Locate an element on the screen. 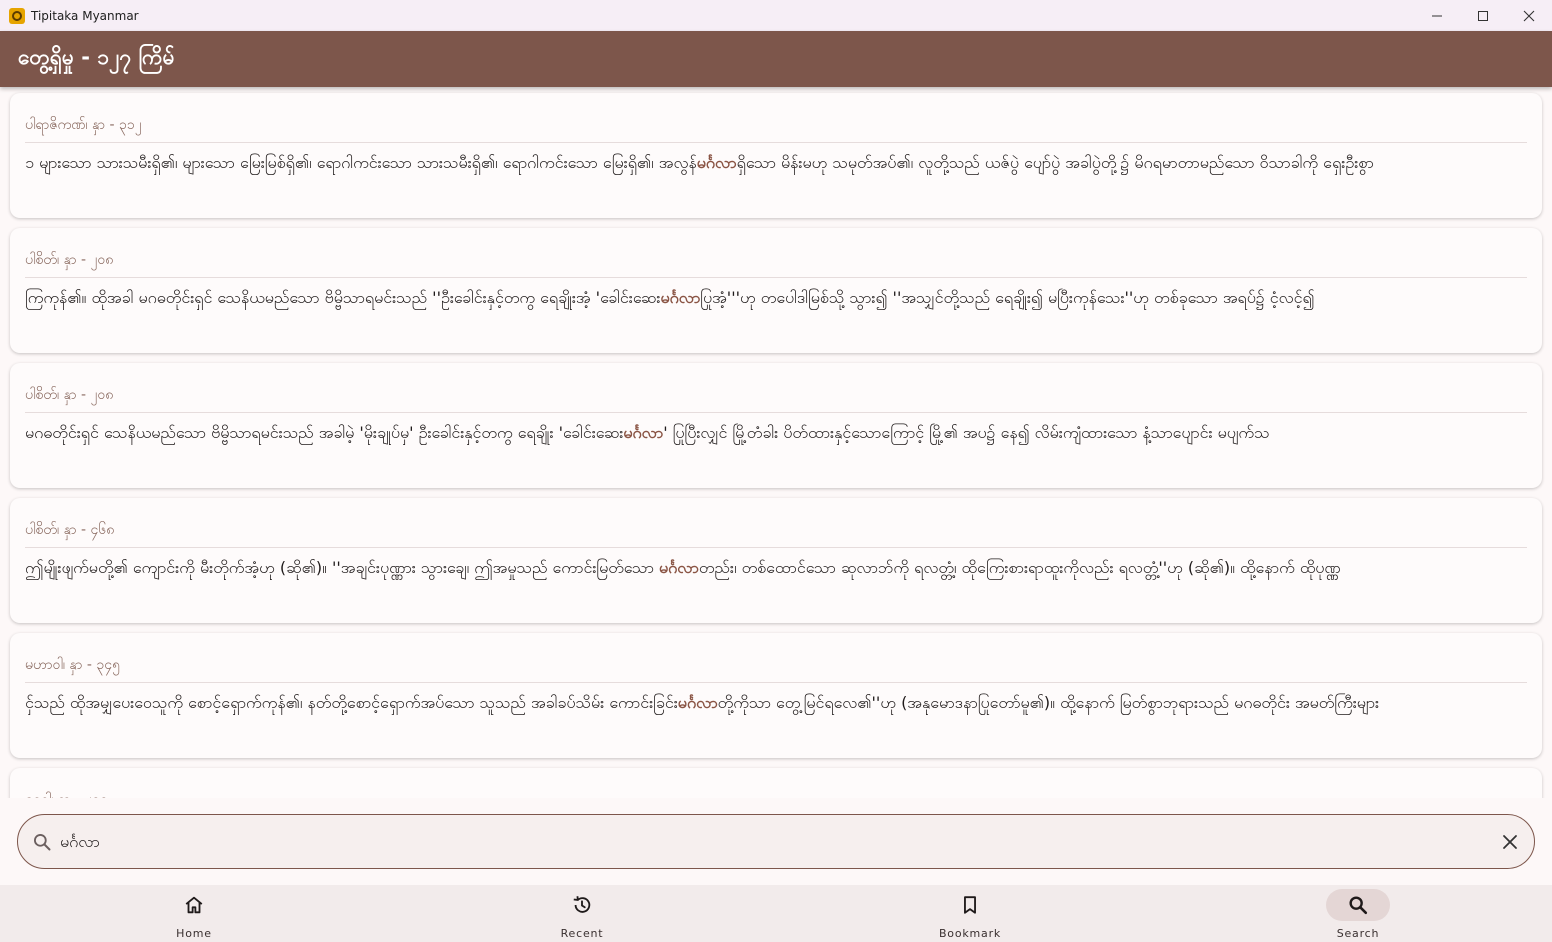  window-controls is located at coordinates (1483, 15).